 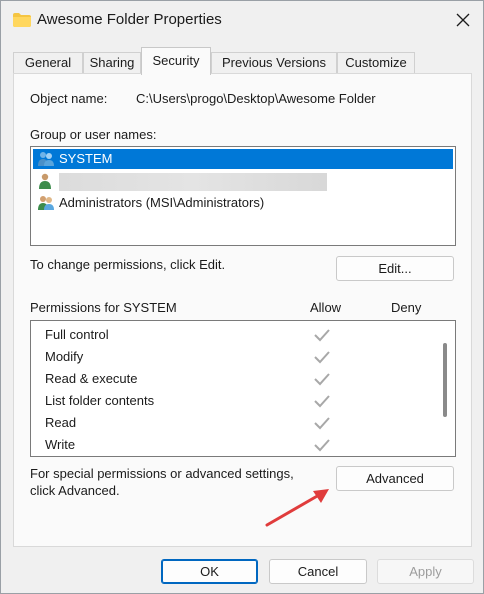 I want to click on title-bar: Awesome Folder Properties, so click(x=242, y=20).